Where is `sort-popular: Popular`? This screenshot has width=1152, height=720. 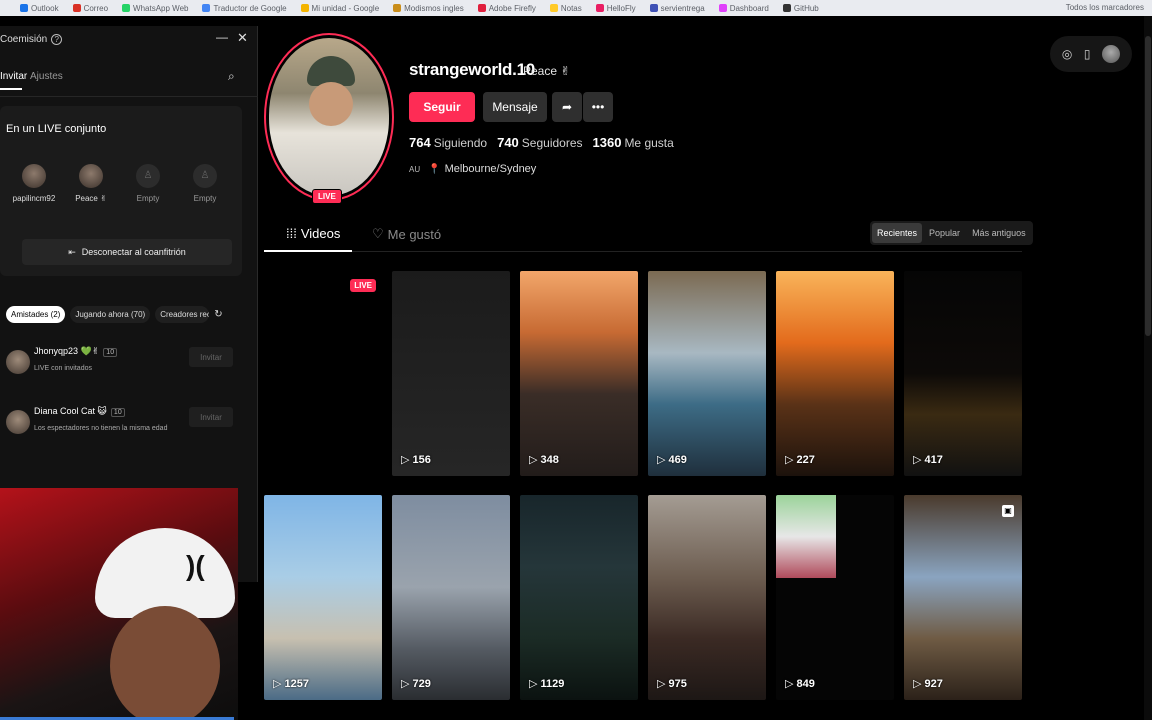
sort-popular: Popular is located at coordinates (944, 233).